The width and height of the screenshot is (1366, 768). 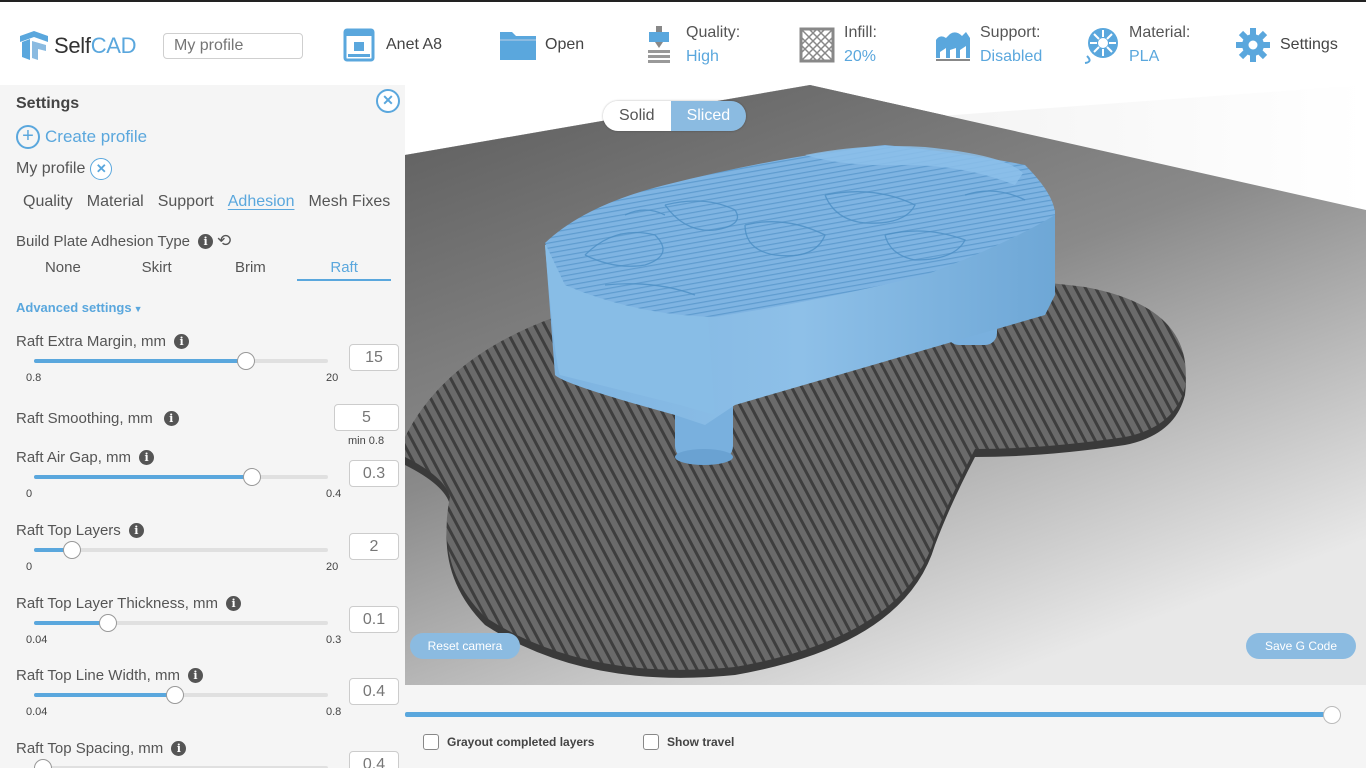 I want to click on material-label: Material:, so click(x=1160, y=32).